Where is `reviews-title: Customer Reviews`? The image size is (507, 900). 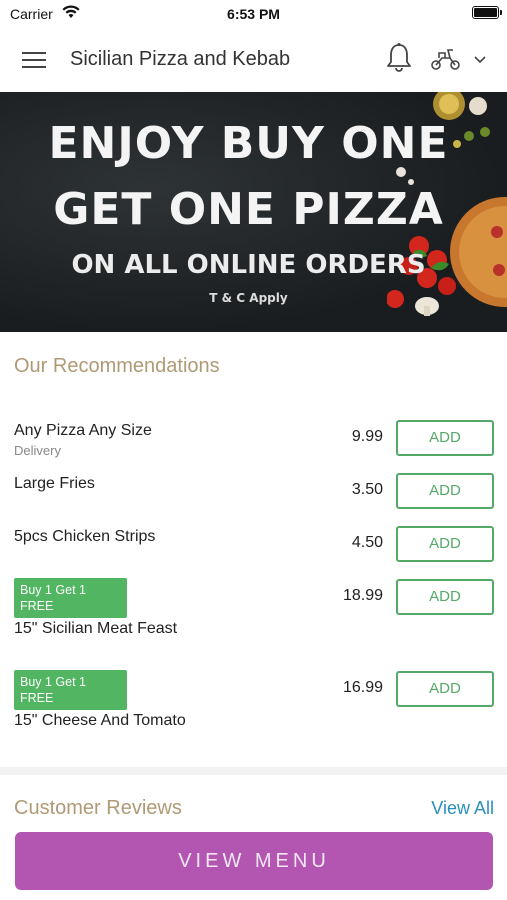 reviews-title: Customer Reviews is located at coordinates (98, 808).